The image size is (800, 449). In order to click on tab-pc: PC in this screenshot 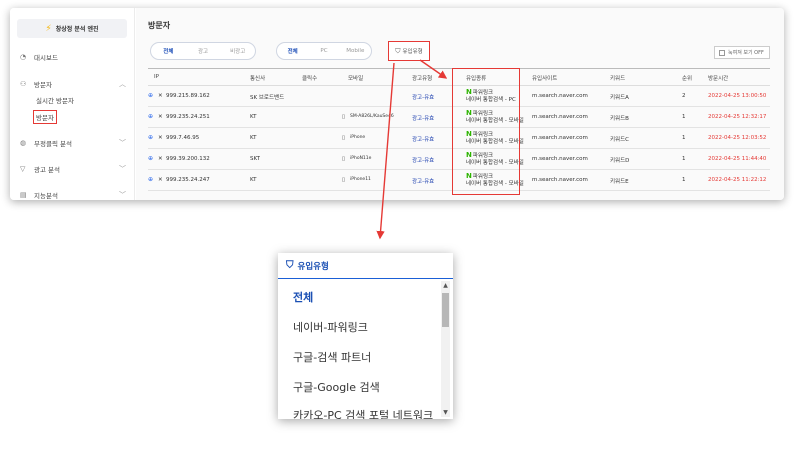, I will do `click(323, 51)`.